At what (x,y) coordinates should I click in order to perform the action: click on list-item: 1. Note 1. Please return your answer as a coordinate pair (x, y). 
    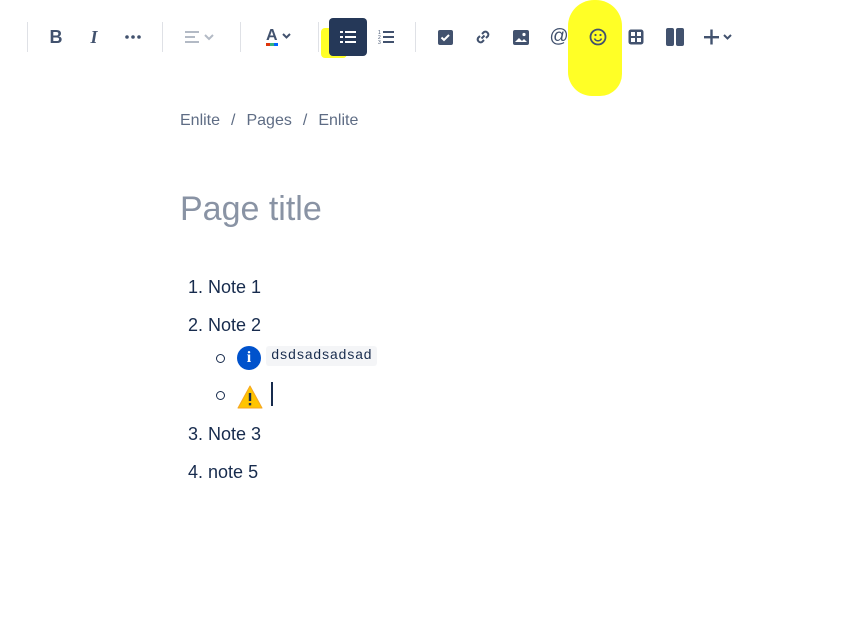
    Looking at the image, I should click on (224, 287).